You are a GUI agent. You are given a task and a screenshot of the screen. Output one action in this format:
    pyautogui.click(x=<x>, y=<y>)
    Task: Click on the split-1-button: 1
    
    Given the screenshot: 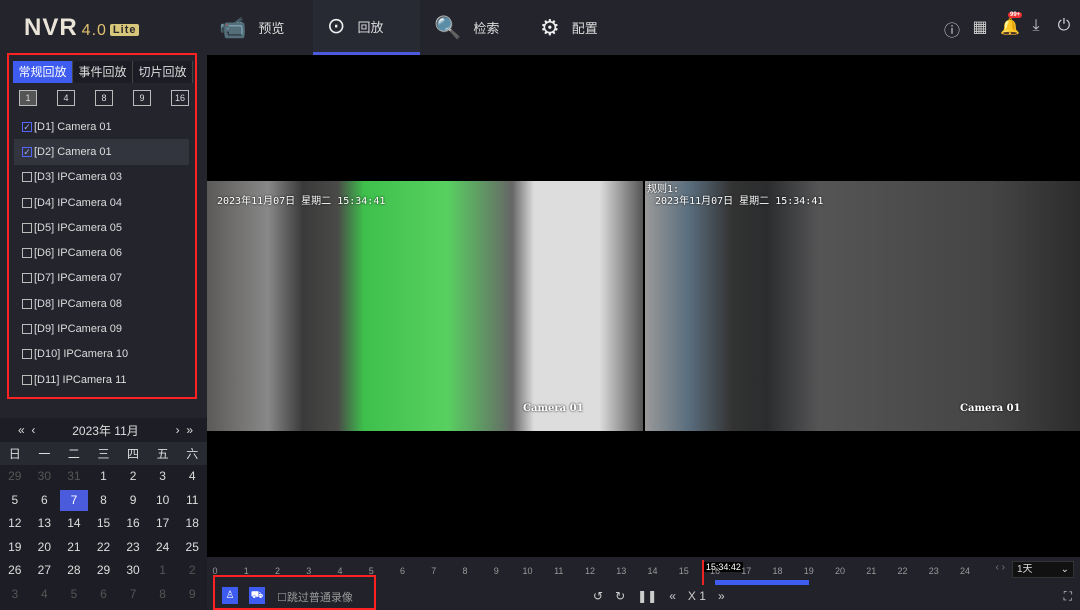 What is the action you would take?
    pyautogui.click(x=28, y=98)
    